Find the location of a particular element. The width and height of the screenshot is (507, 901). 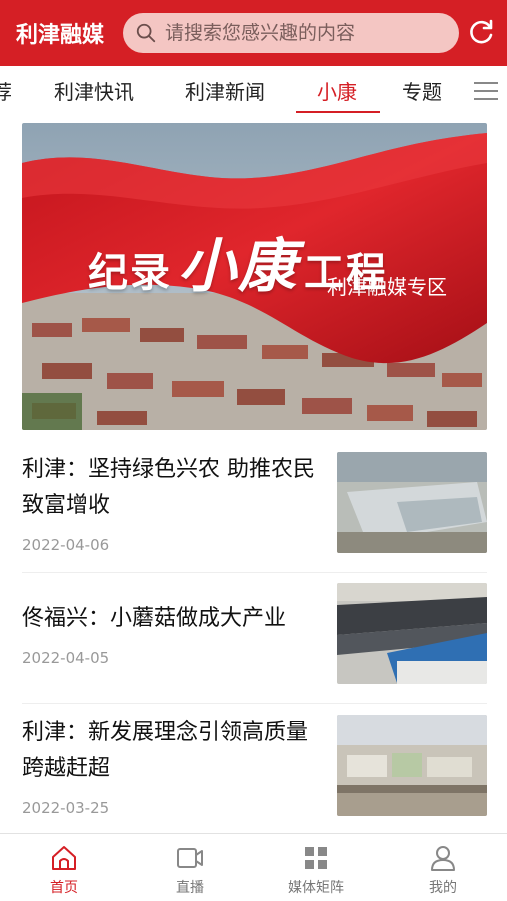

user-icon is located at coordinates (443, 858).